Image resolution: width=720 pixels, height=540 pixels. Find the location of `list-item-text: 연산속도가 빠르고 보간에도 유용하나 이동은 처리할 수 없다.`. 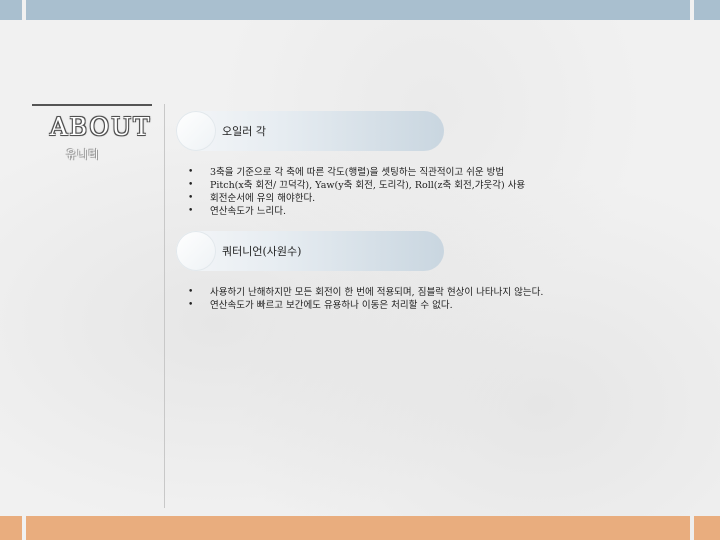

list-item-text: 연산속도가 빠르고 보간에도 유용하나 이동은 처리할 수 없다. is located at coordinates (331, 305).